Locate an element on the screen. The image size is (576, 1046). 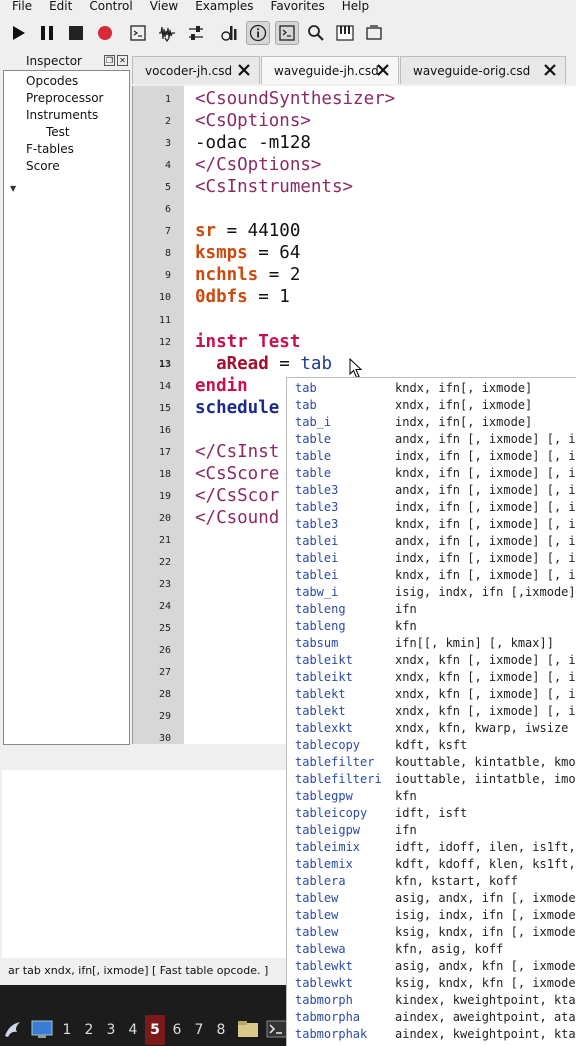
console-icon is located at coordinates (287, 33).